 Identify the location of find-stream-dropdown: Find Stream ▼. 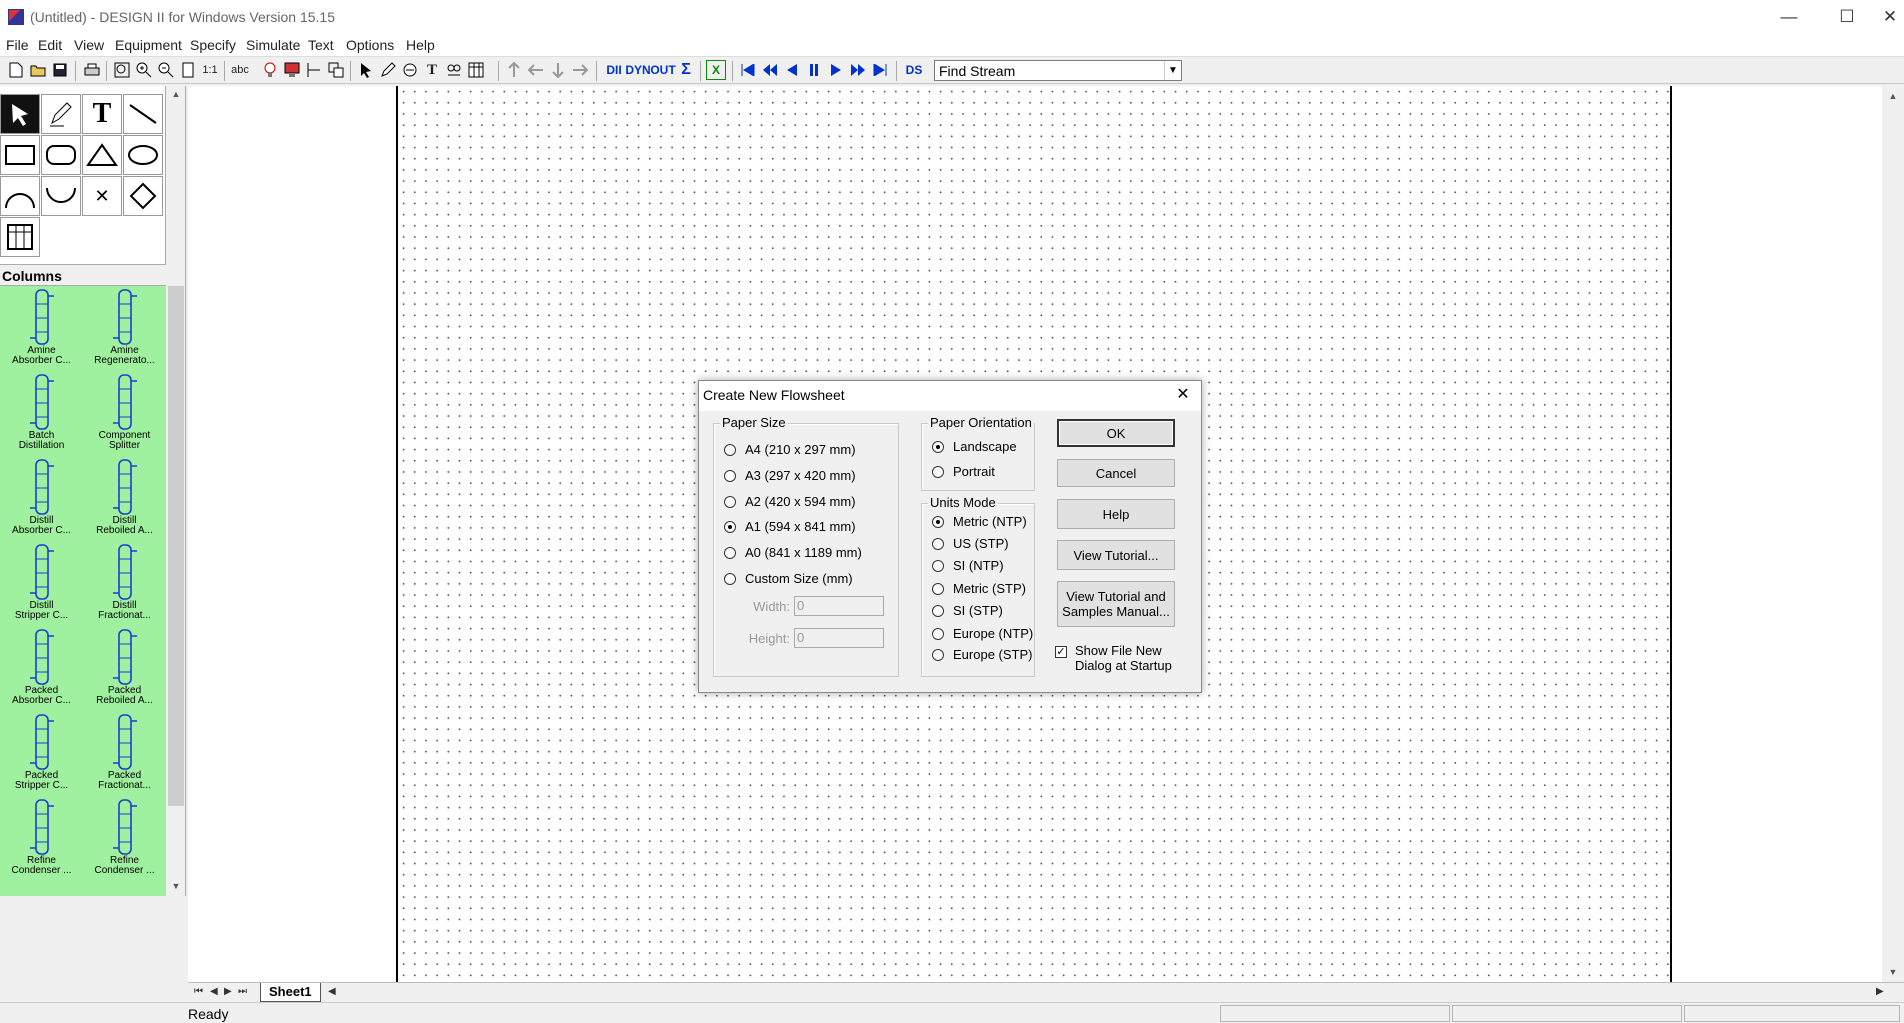
(1058, 70).